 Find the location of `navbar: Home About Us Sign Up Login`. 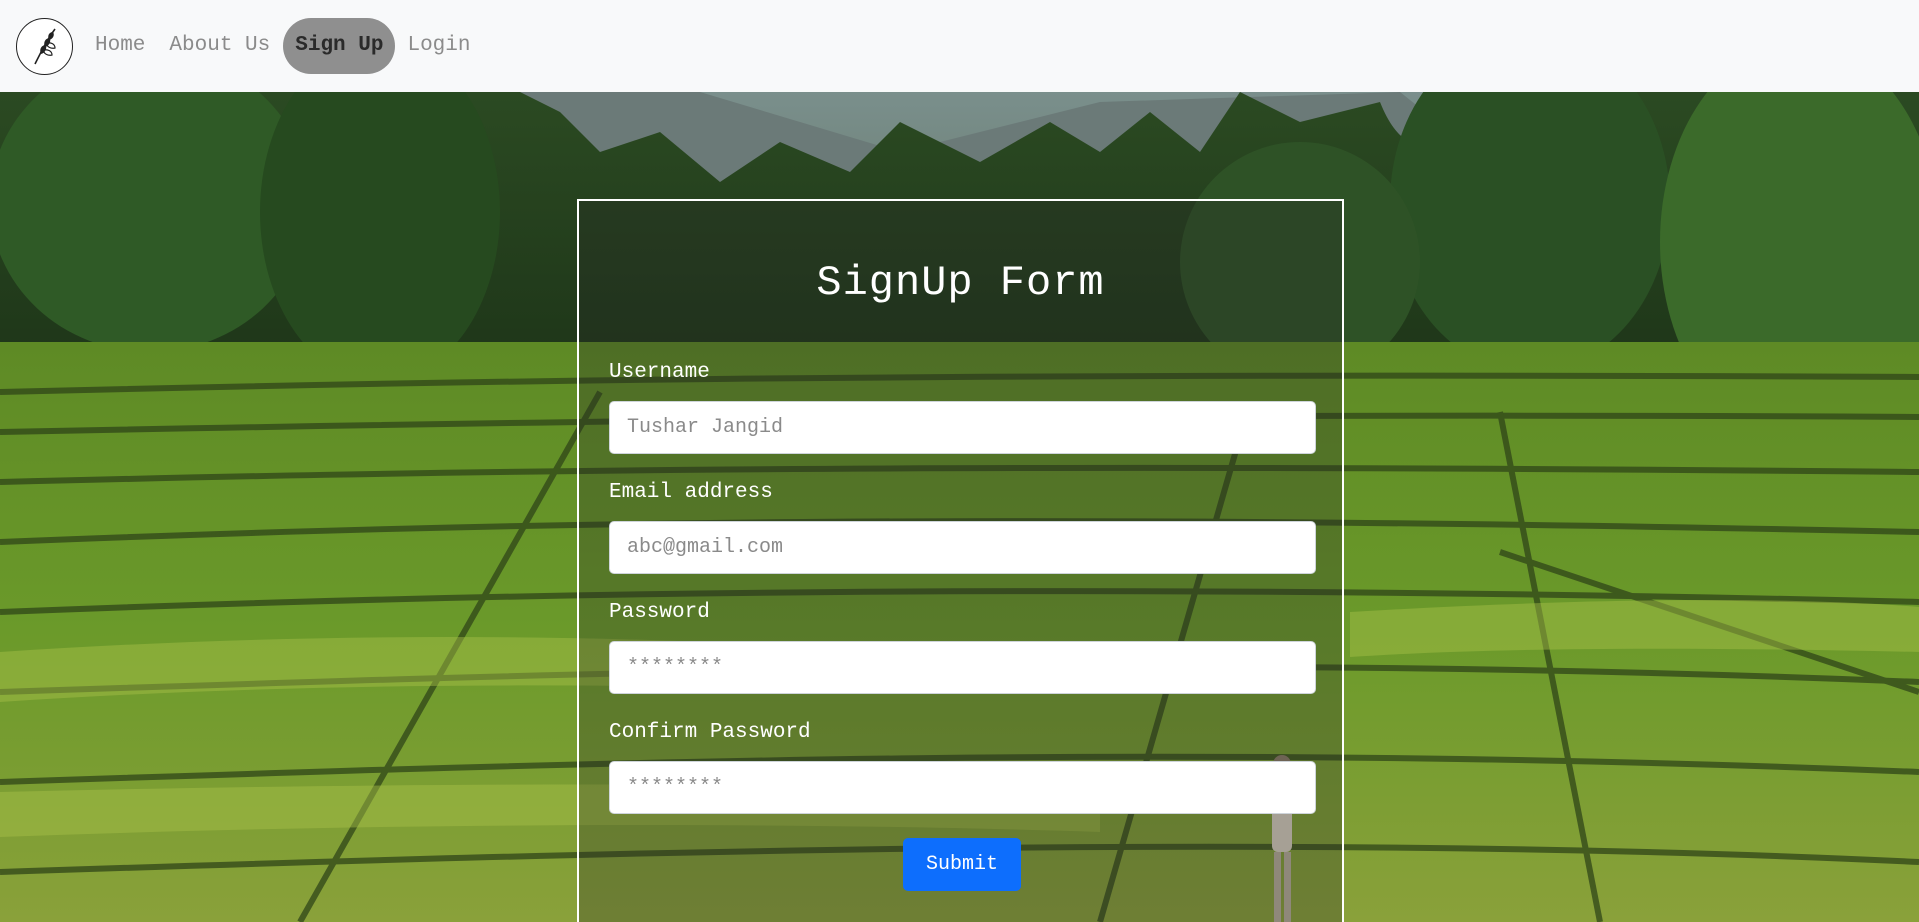

navbar: Home About Us Sign Up Login is located at coordinates (959, 46).